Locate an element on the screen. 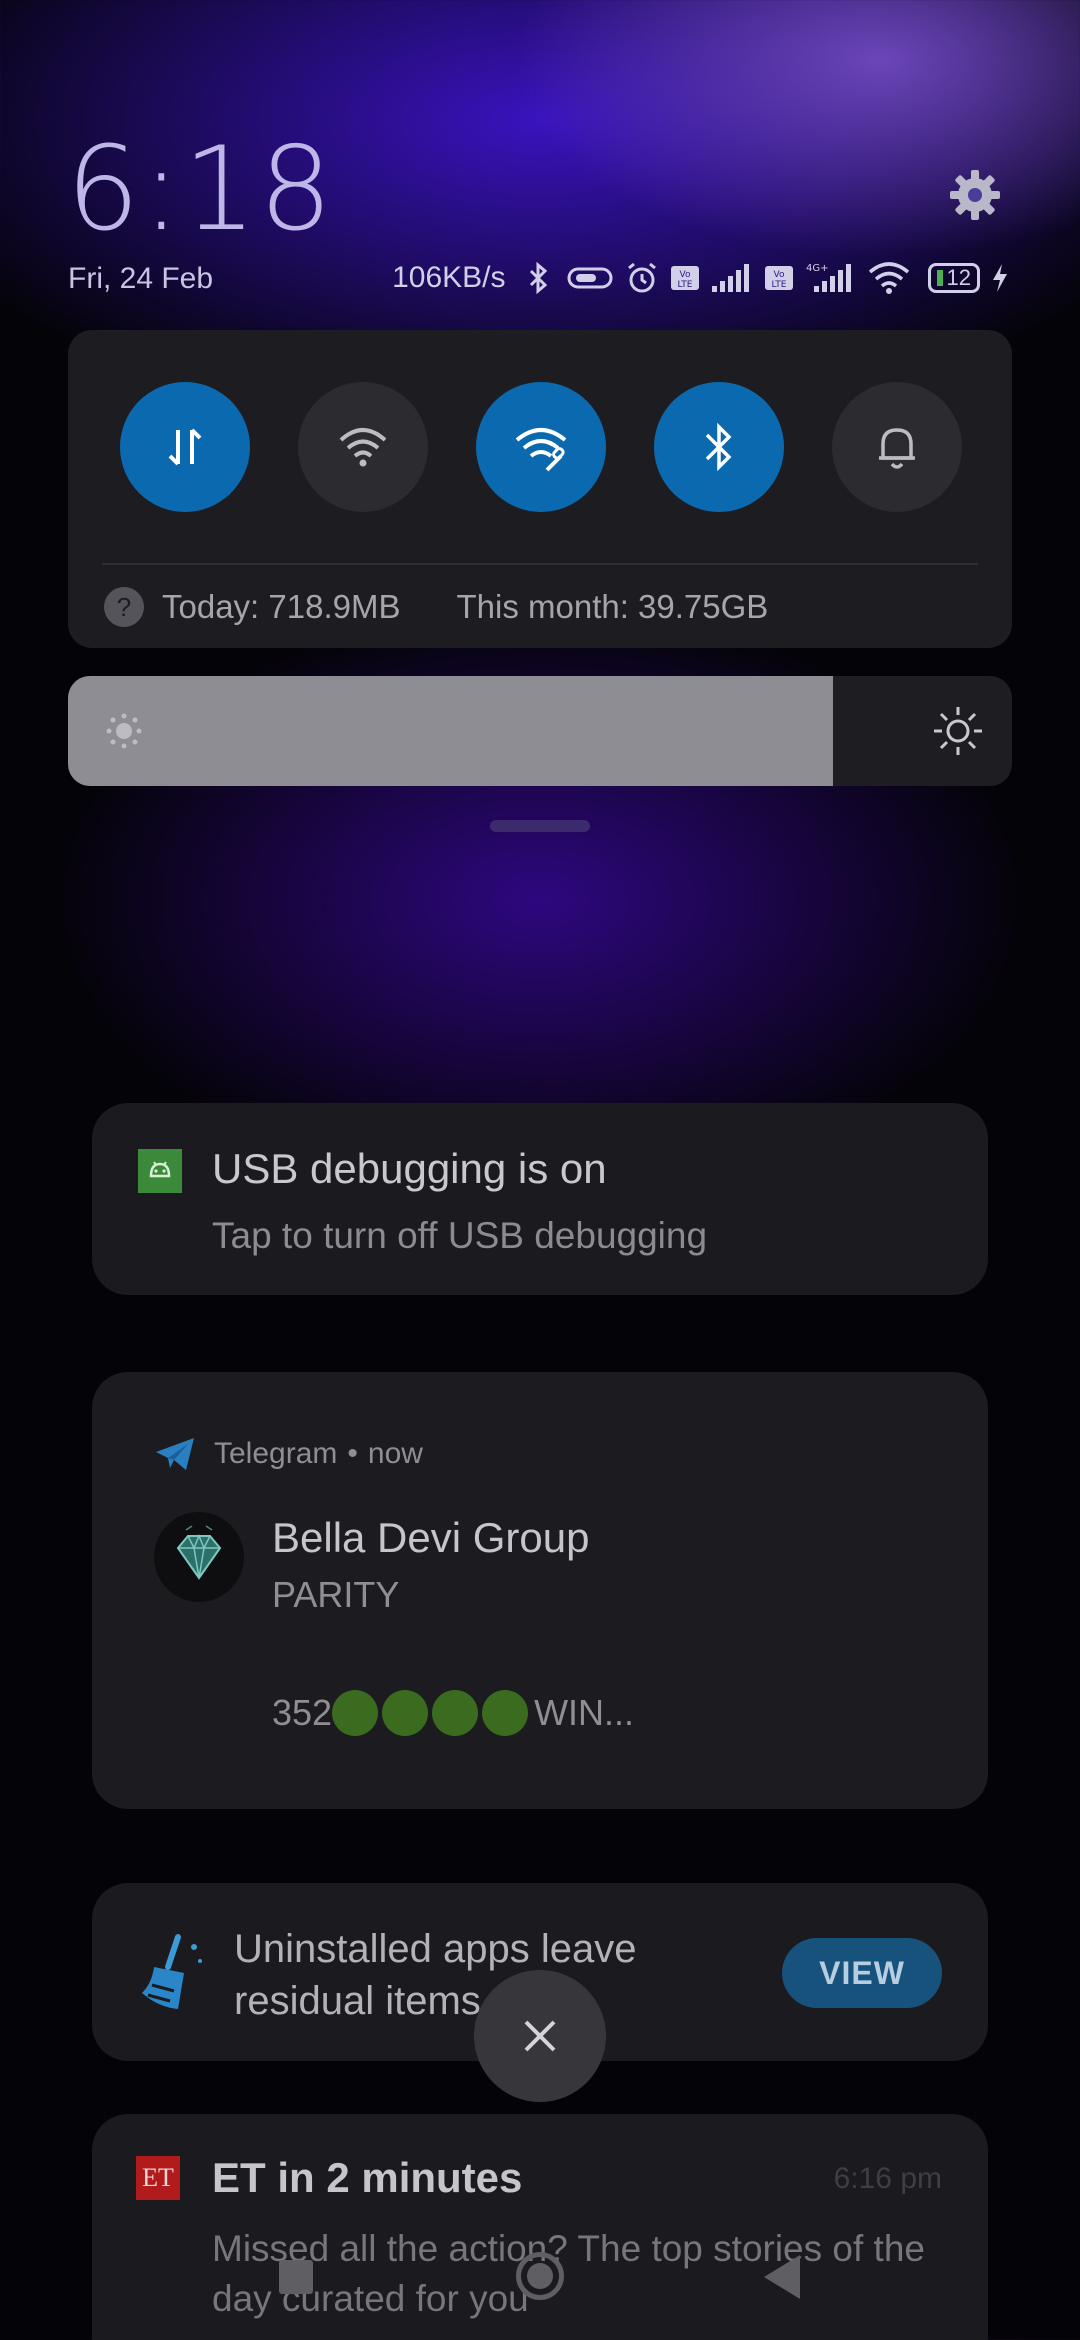 The width and height of the screenshot is (1080, 2340). view-button: VIEW is located at coordinates (862, 1973).